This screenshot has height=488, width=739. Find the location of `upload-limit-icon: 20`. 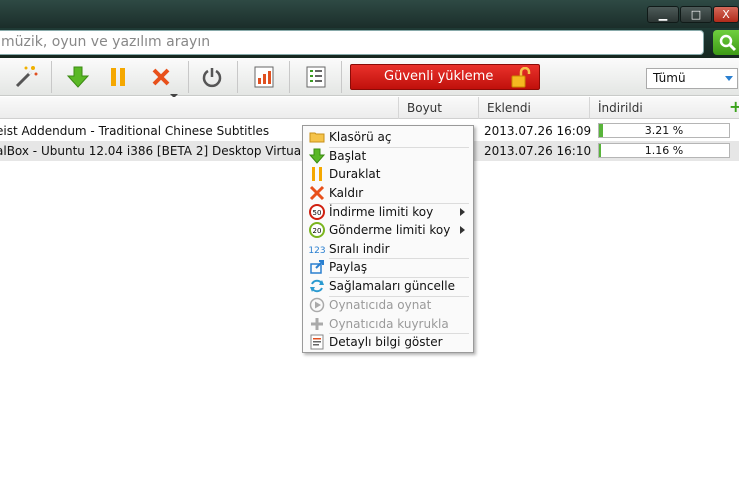

upload-limit-icon: 20 is located at coordinates (317, 230).